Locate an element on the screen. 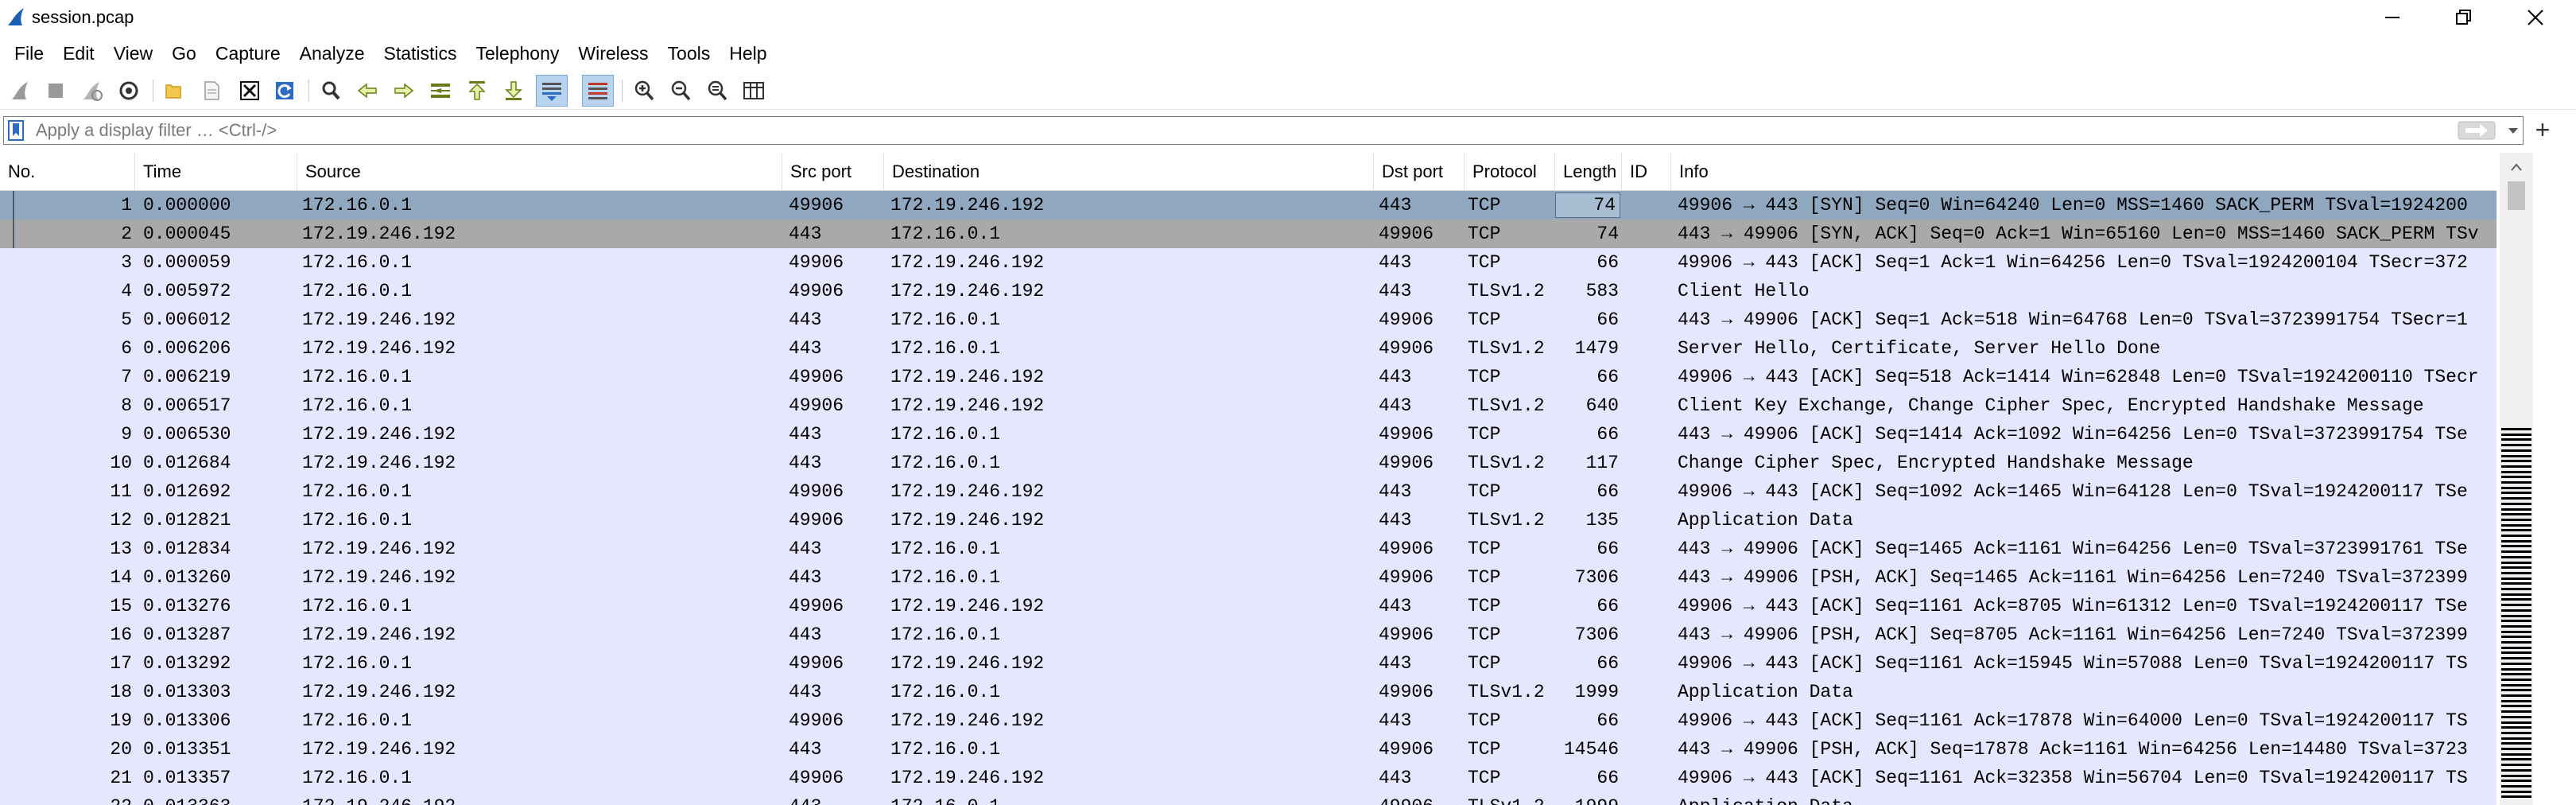  zoom-out-button is located at coordinates (681, 91).